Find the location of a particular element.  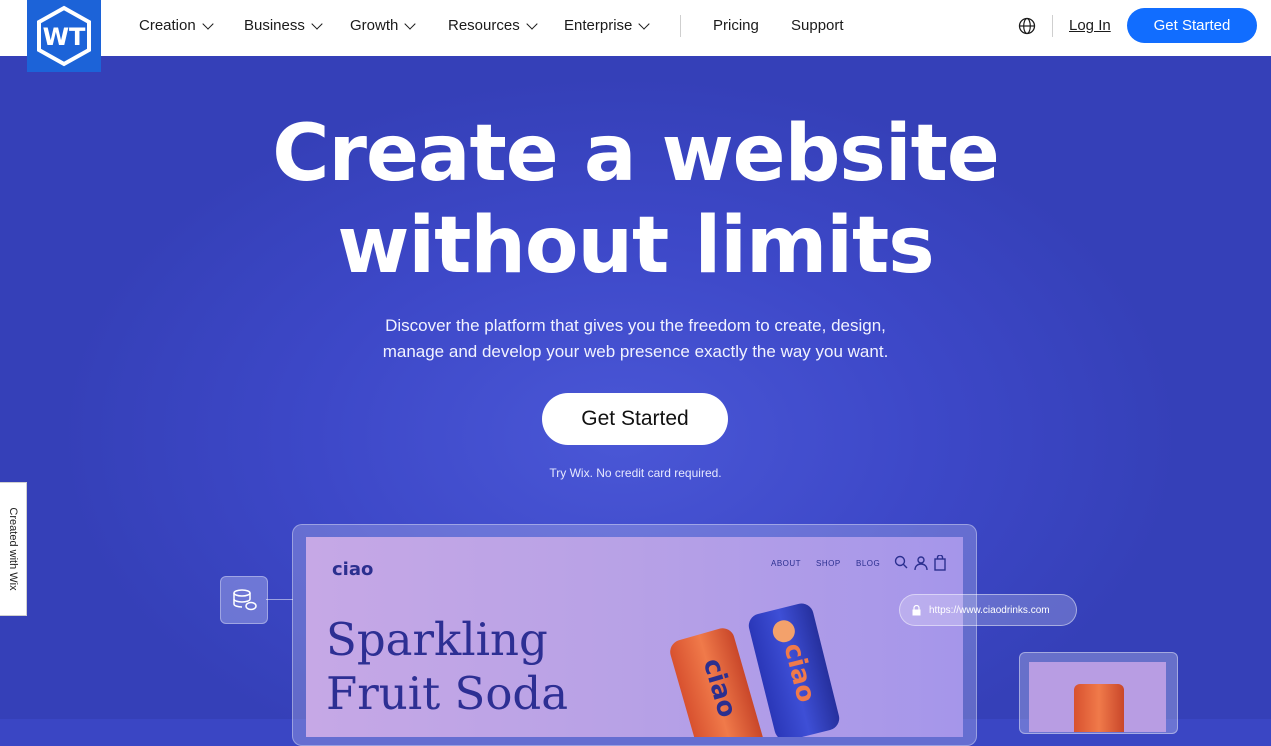

preview-header-icons is located at coordinates (920, 563).